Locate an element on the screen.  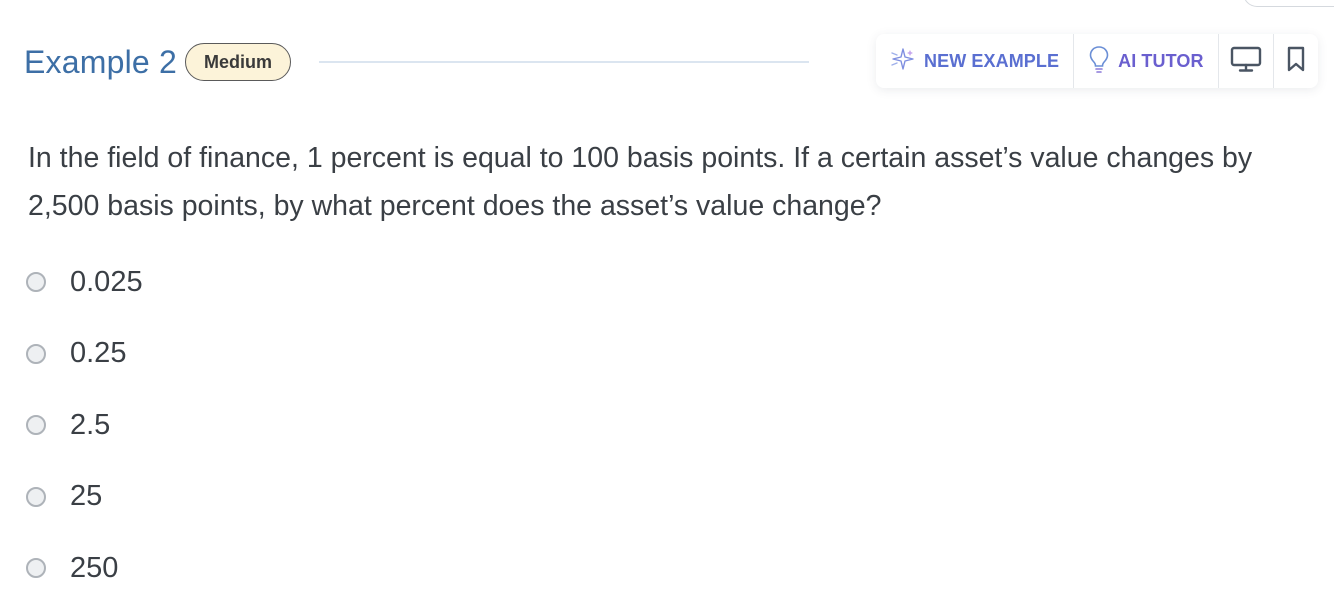
example-toolbar: NEW EXAMPLE AI TUTOR is located at coordinates (1097, 61).